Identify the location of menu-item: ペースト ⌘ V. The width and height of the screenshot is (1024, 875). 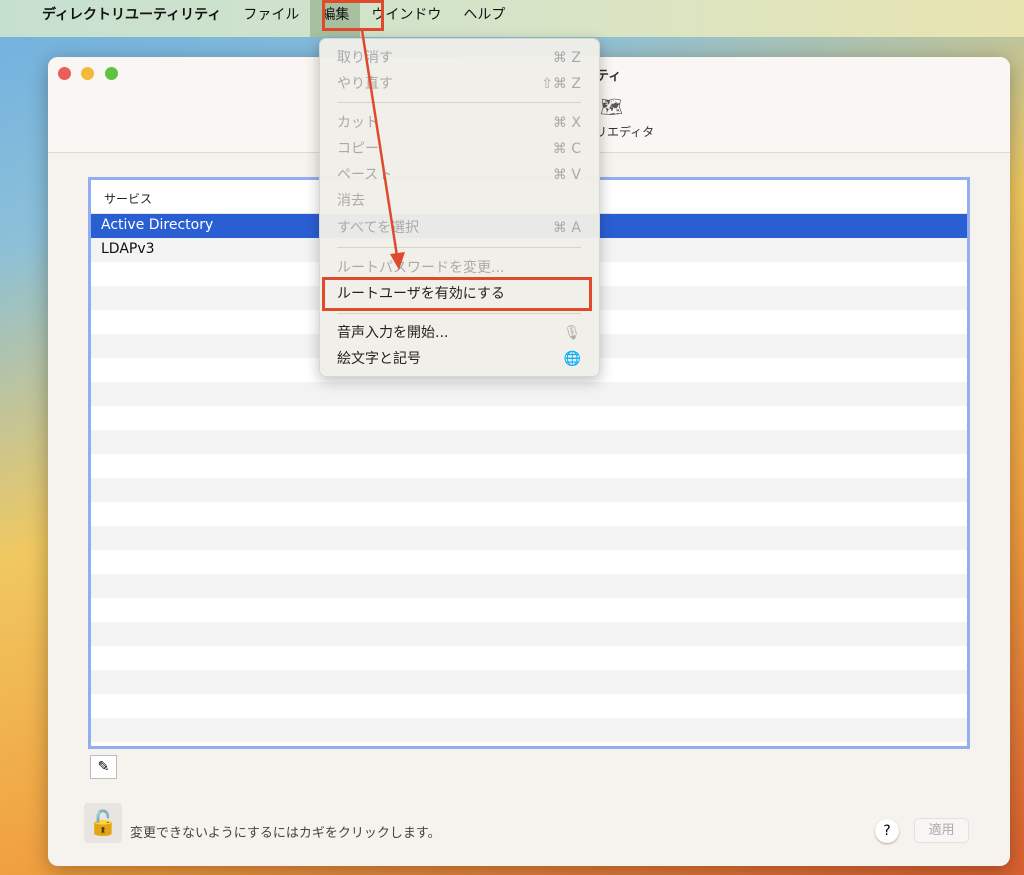
(459, 175).